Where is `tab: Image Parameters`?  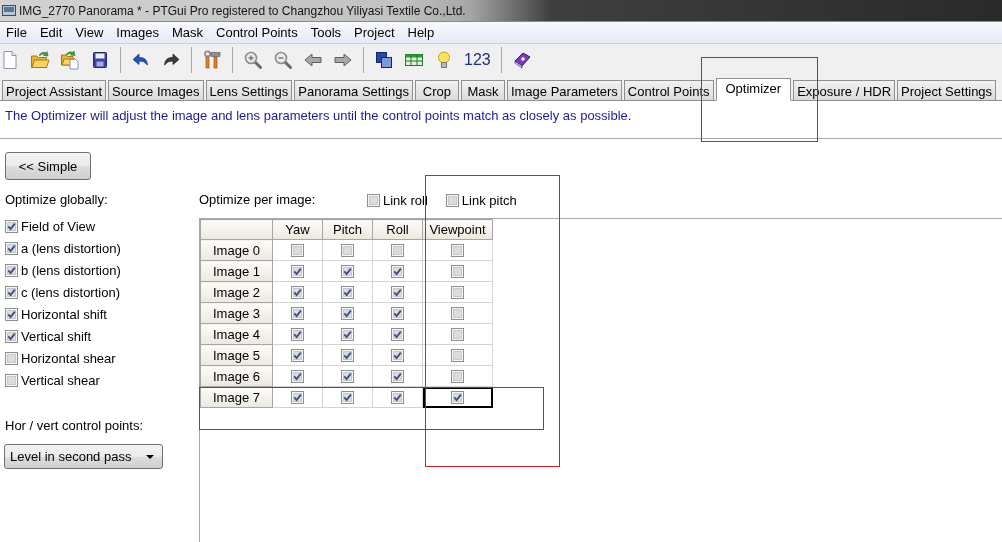
tab: Image Parameters is located at coordinates (564, 90).